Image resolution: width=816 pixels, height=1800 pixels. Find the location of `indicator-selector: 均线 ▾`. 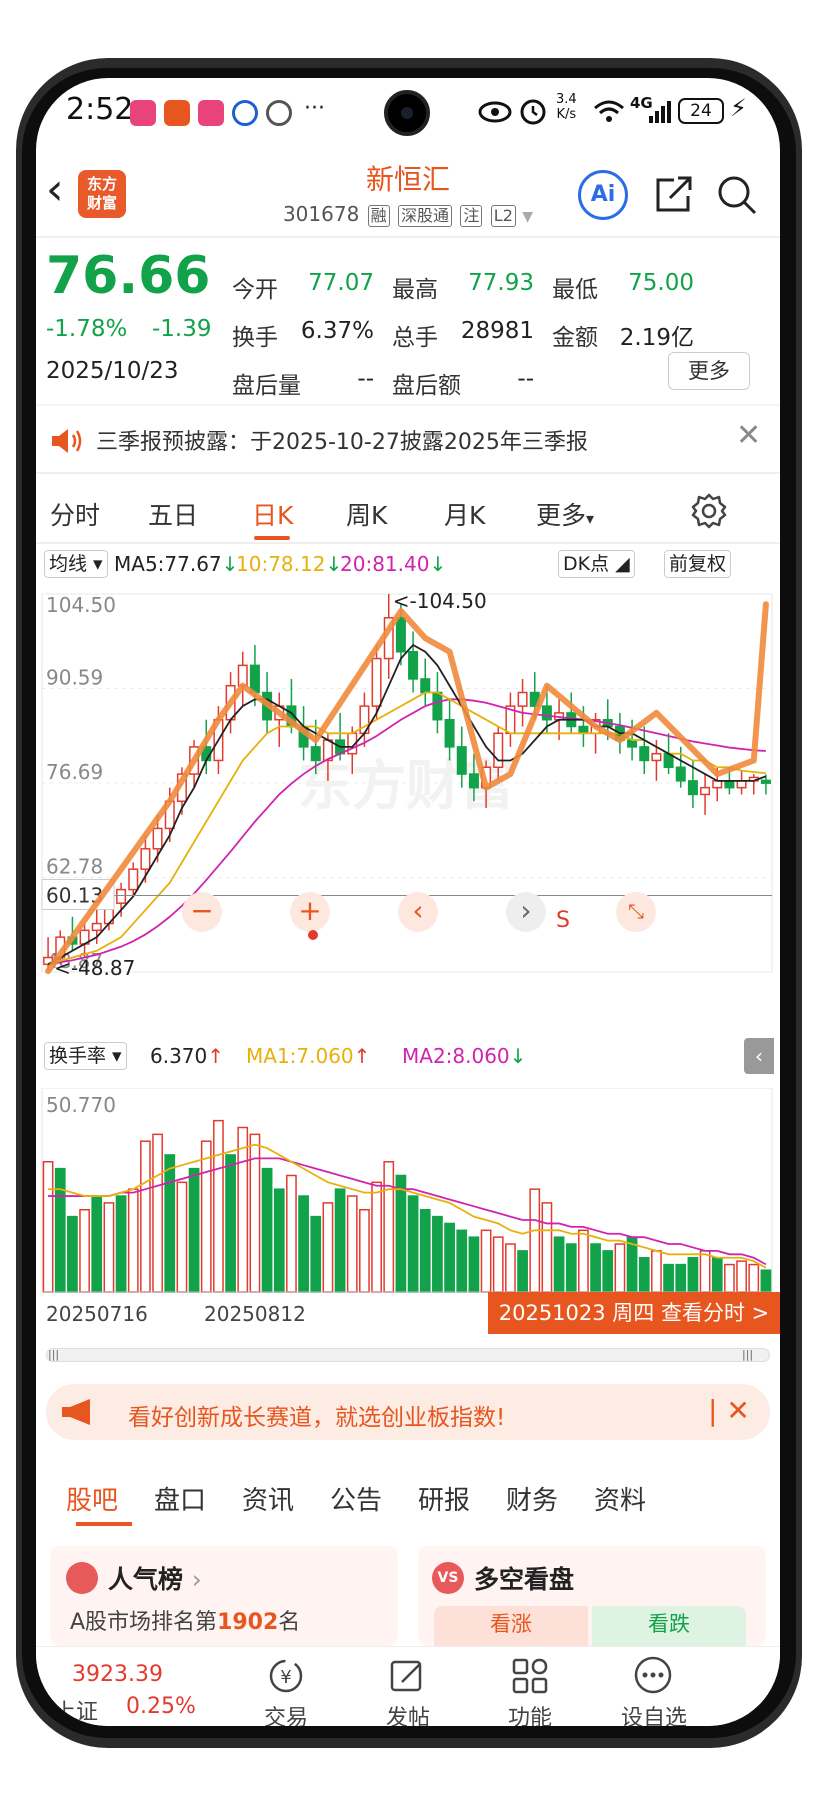

indicator-selector: 均线 ▾ is located at coordinates (76, 564).